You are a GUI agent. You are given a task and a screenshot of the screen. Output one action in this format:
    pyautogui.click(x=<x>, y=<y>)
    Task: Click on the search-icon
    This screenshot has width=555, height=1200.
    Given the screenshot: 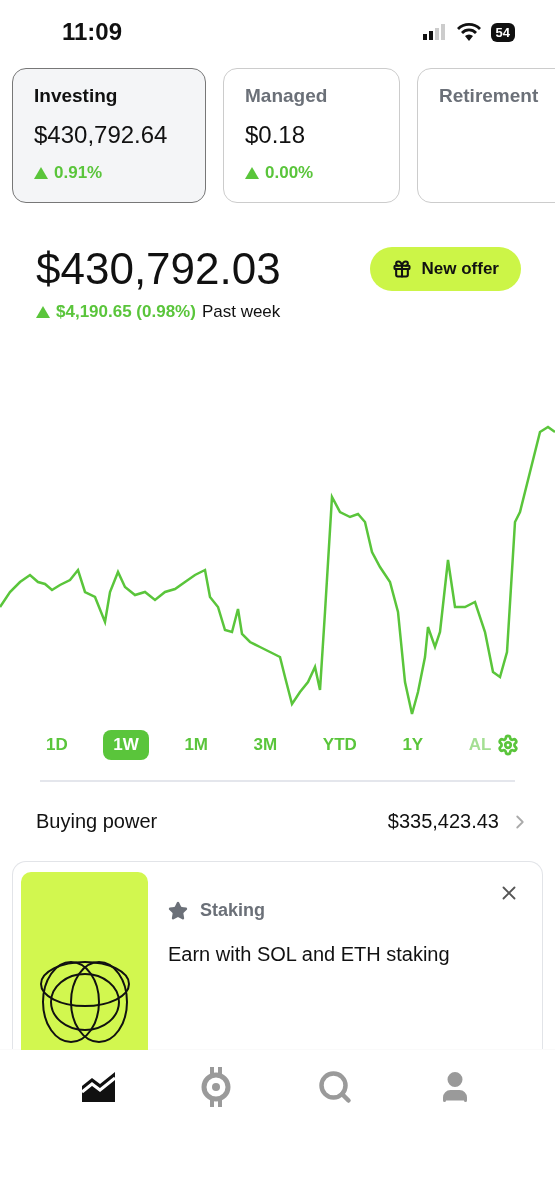 What is the action you would take?
    pyautogui.click(x=334, y=1087)
    